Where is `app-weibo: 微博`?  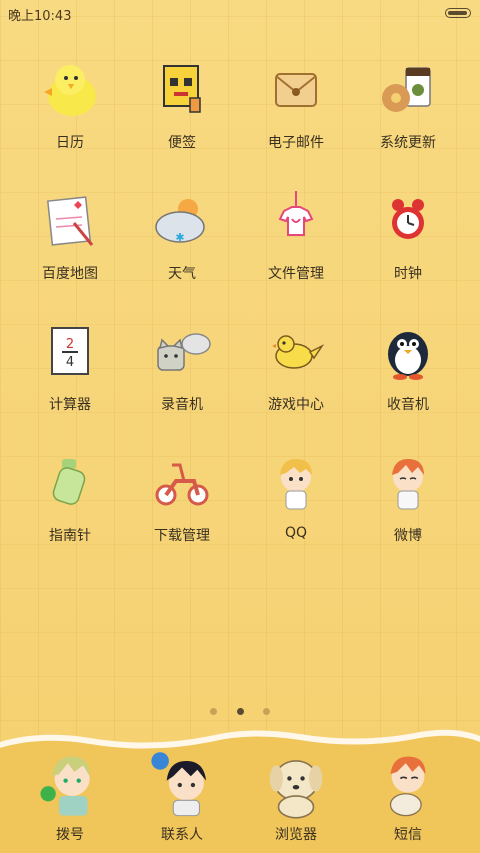
app-weibo: 微博 is located at coordinates (408, 498).